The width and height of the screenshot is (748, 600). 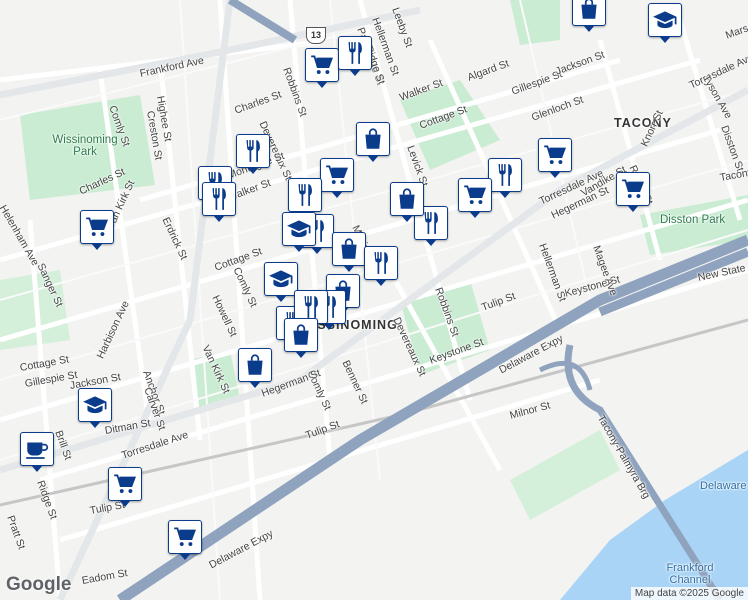 I want to click on coffee-cup-icon, so click(x=37, y=449).